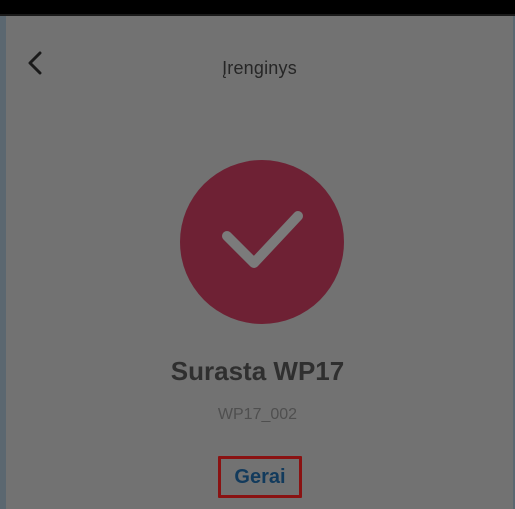 This screenshot has height=509, width=515. What do you see at coordinates (257, 371) in the screenshot?
I see `device-name: Surasta WP17` at bounding box center [257, 371].